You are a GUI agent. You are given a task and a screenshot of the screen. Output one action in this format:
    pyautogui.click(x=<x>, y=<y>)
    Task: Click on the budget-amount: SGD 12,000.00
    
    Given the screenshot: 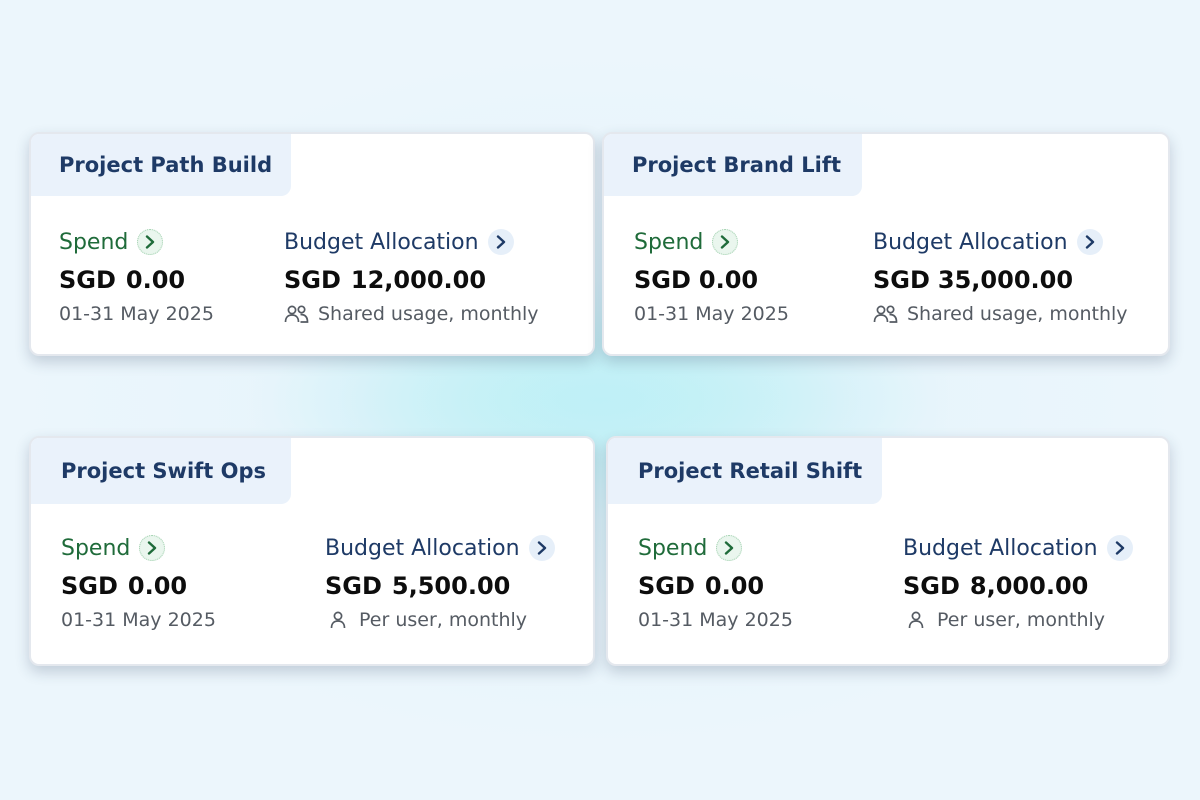 What is the action you would take?
    pyautogui.click(x=411, y=280)
    